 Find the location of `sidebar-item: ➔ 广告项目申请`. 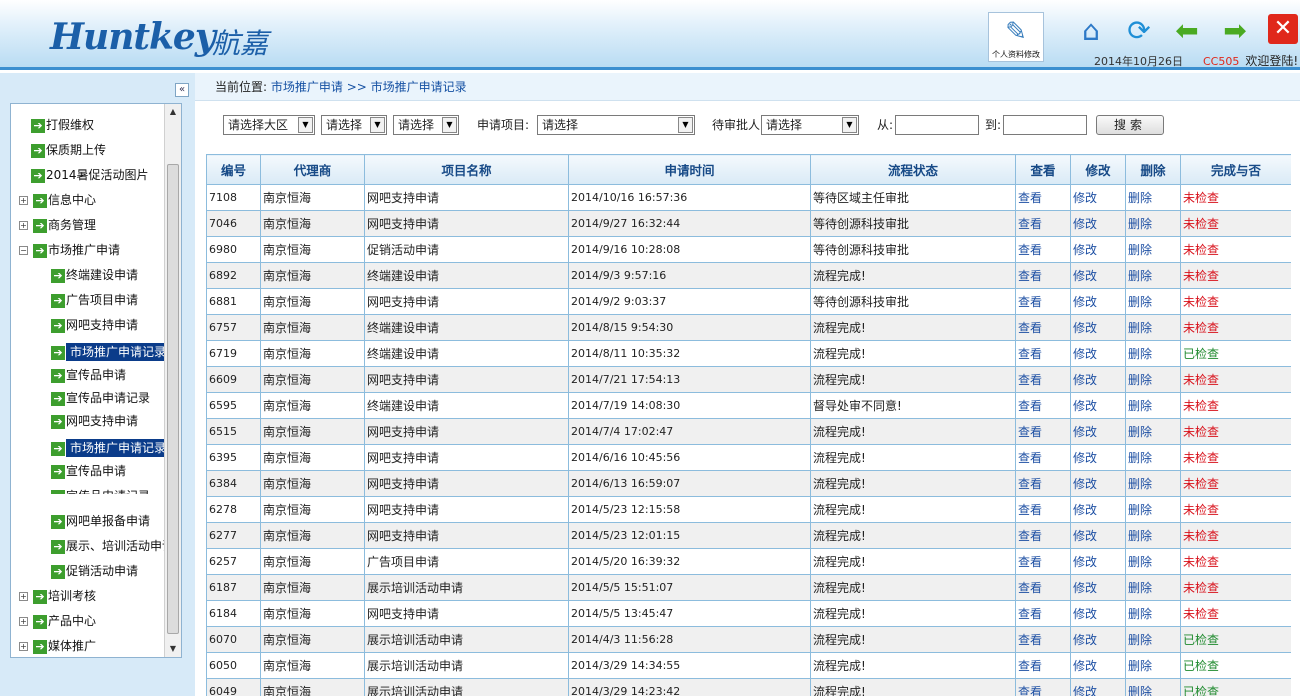

sidebar-item: ➔ 广告项目申请 is located at coordinates (94, 300).